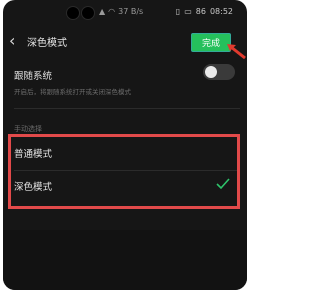 The width and height of the screenshot is (320, 291). Describe the element at coordinates (28, 129) in the screenshot. I see `manual-section-label: 手动选择` at that location.